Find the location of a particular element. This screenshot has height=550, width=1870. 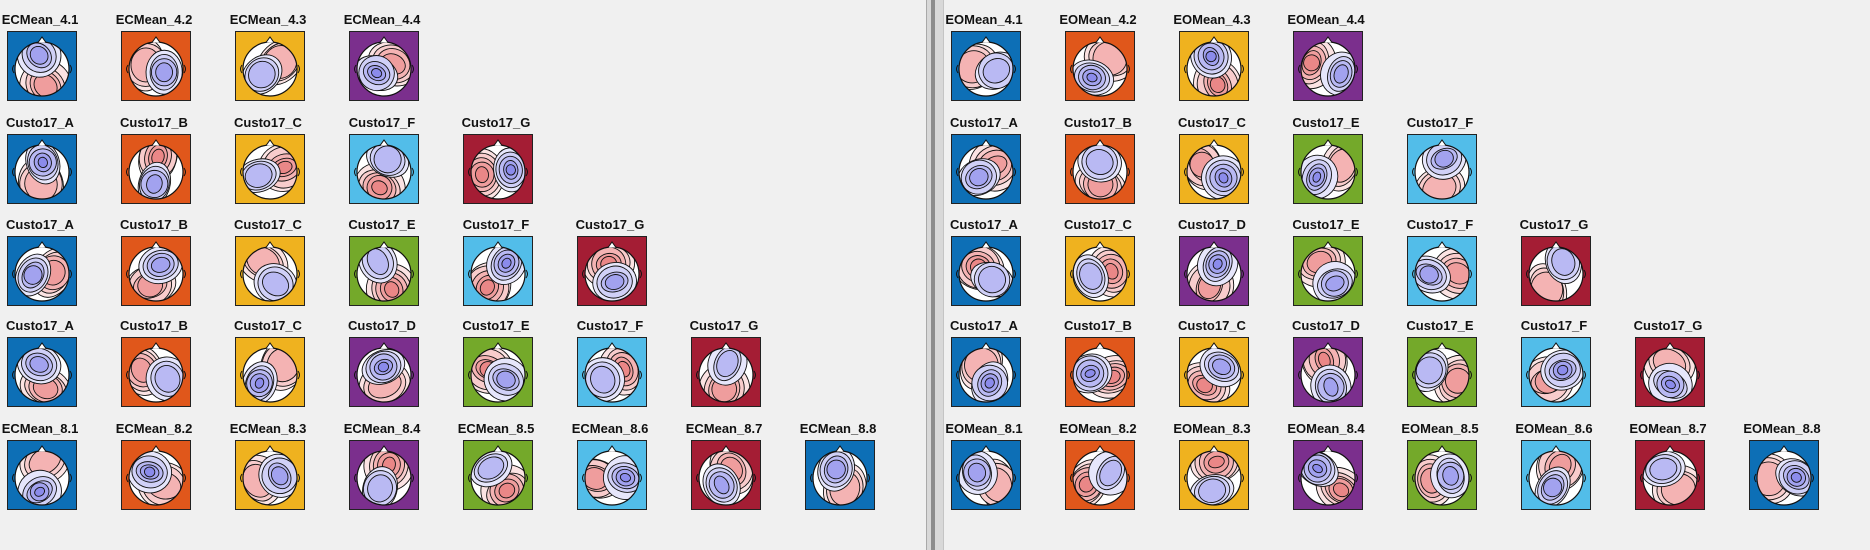

microstate-map: ECMean_8.8 is located at coordinates (838, 471).